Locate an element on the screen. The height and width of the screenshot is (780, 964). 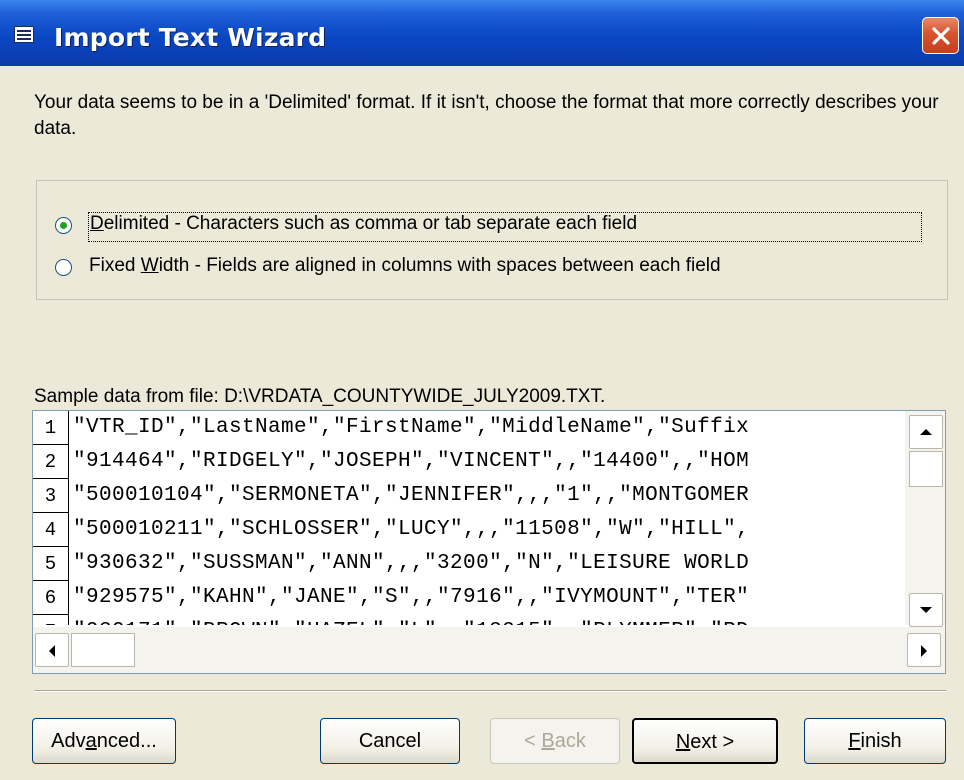
window-title: Import Text Wizard is located at coordinates (190, 37).